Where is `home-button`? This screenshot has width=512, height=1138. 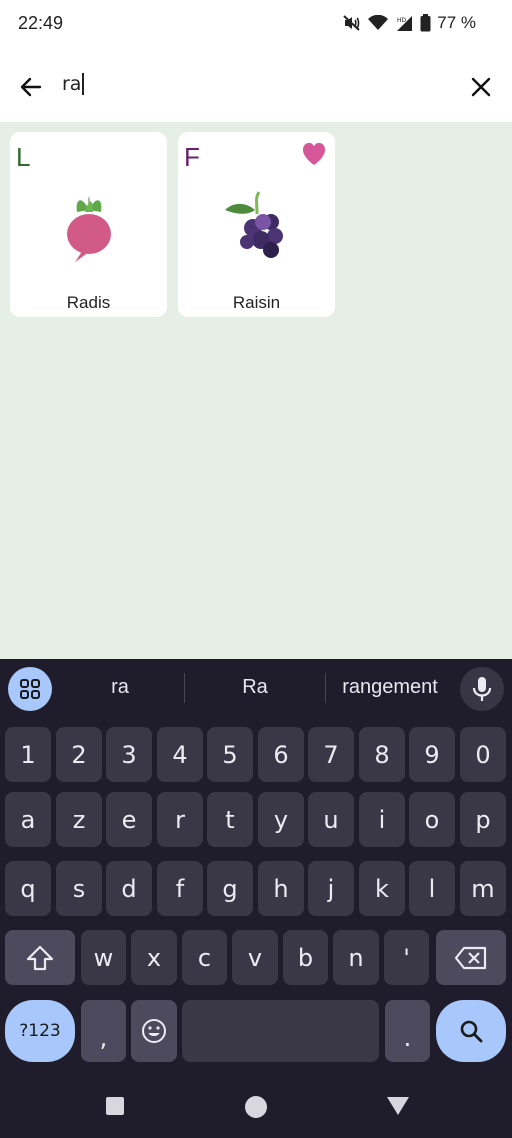 home-button is located at coordinates (256, 1107).